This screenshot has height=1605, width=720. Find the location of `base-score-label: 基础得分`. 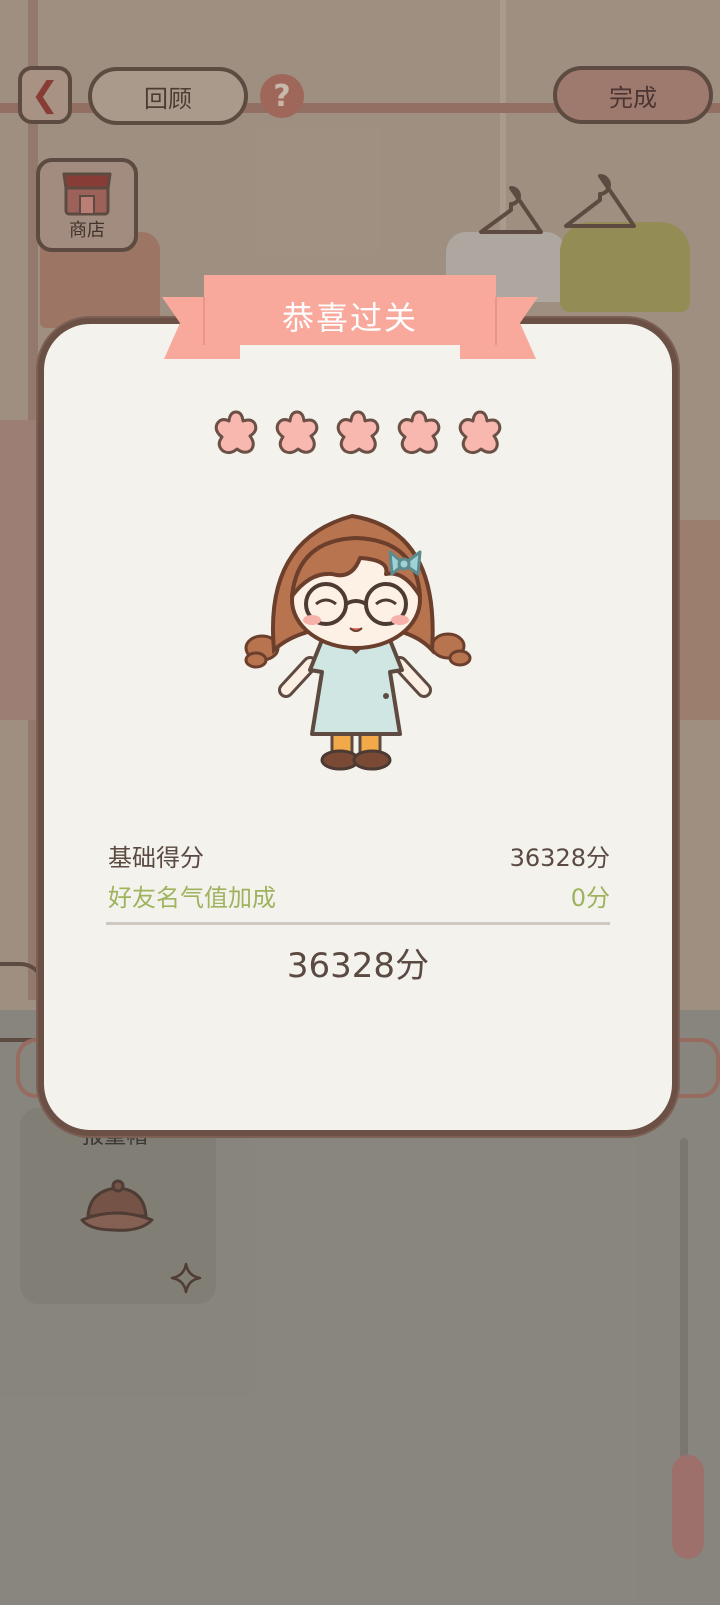

base-score-label: 基础得分 is located at coordinates (156, 858).